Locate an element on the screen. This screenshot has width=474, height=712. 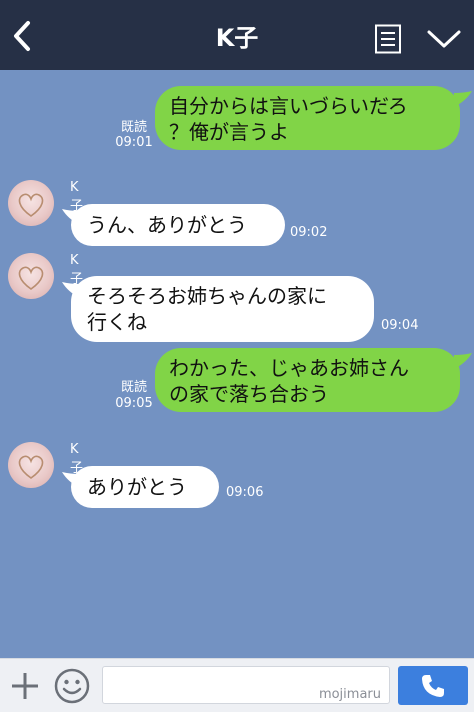
chat-header: K子 is located at coordinates (237, 35).